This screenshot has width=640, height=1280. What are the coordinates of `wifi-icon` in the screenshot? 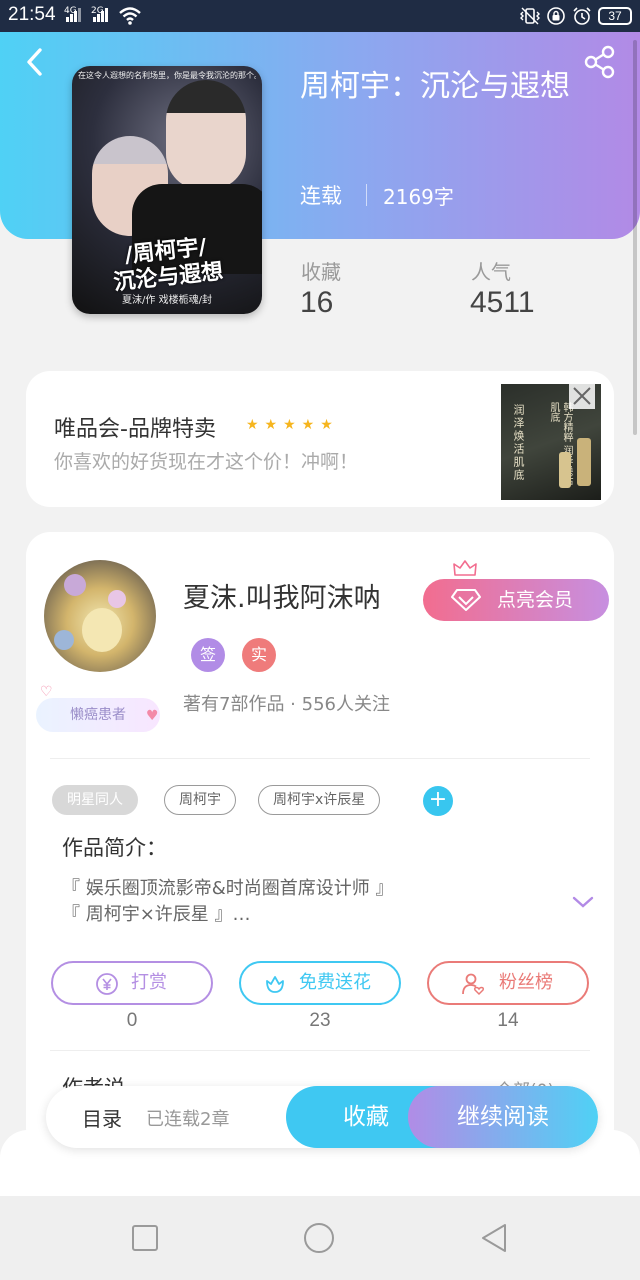 It's located at (130, 16).